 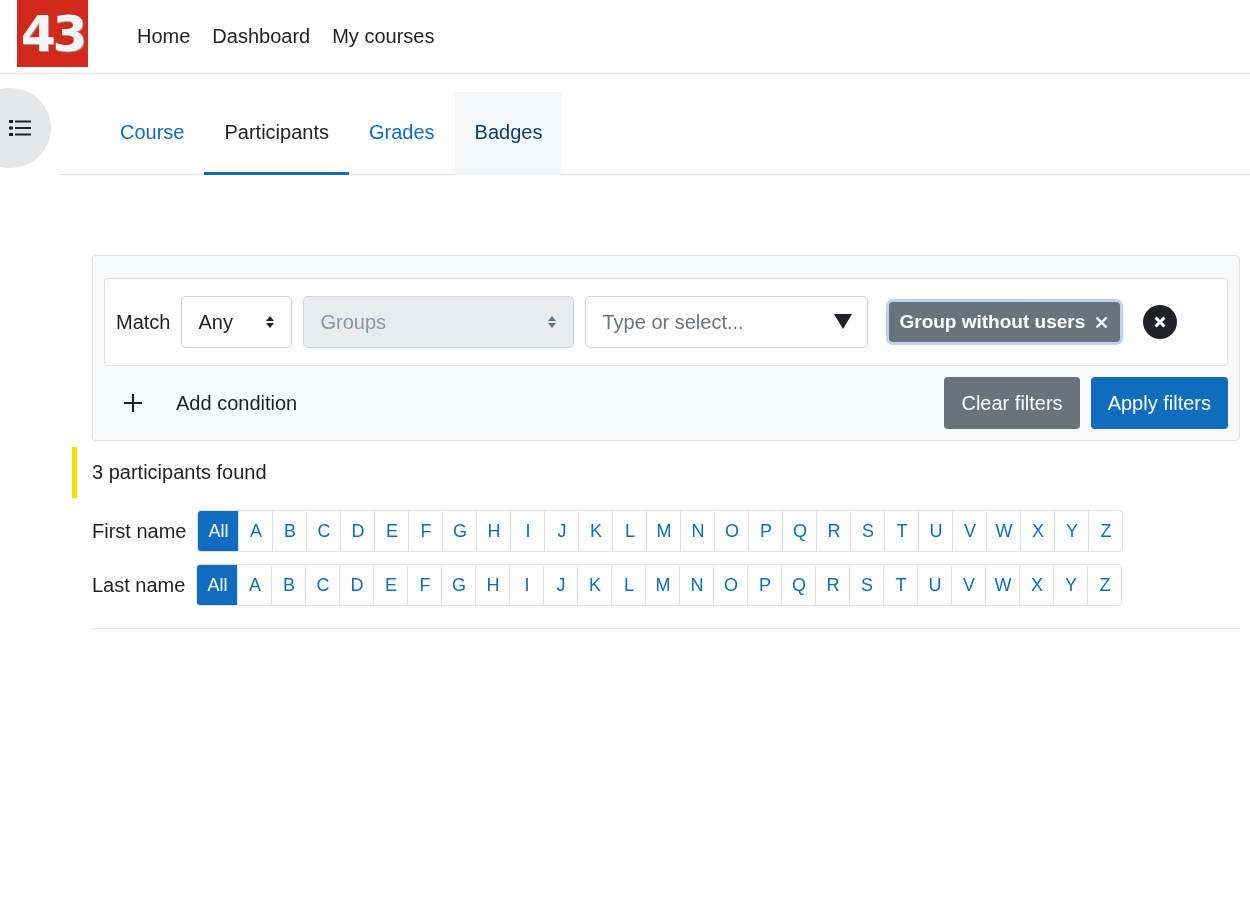 I want to click on plus-icon, so click(x=133, y=403).